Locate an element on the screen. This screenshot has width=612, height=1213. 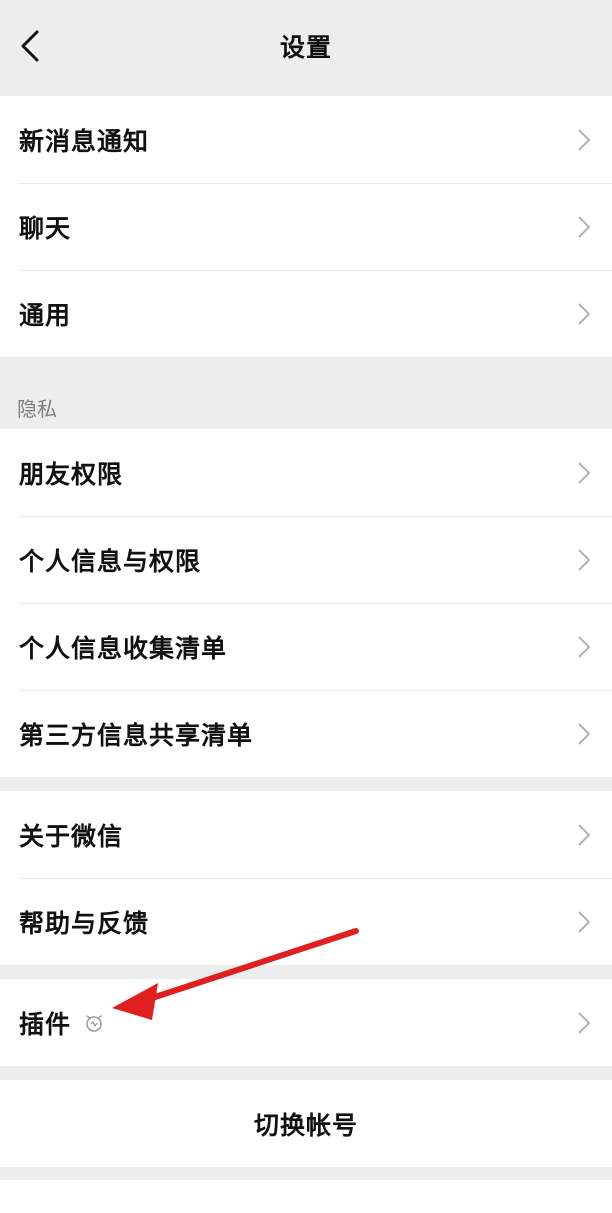
settings-item-notifications: 新消息通知 is located at coordinates (306, 139).